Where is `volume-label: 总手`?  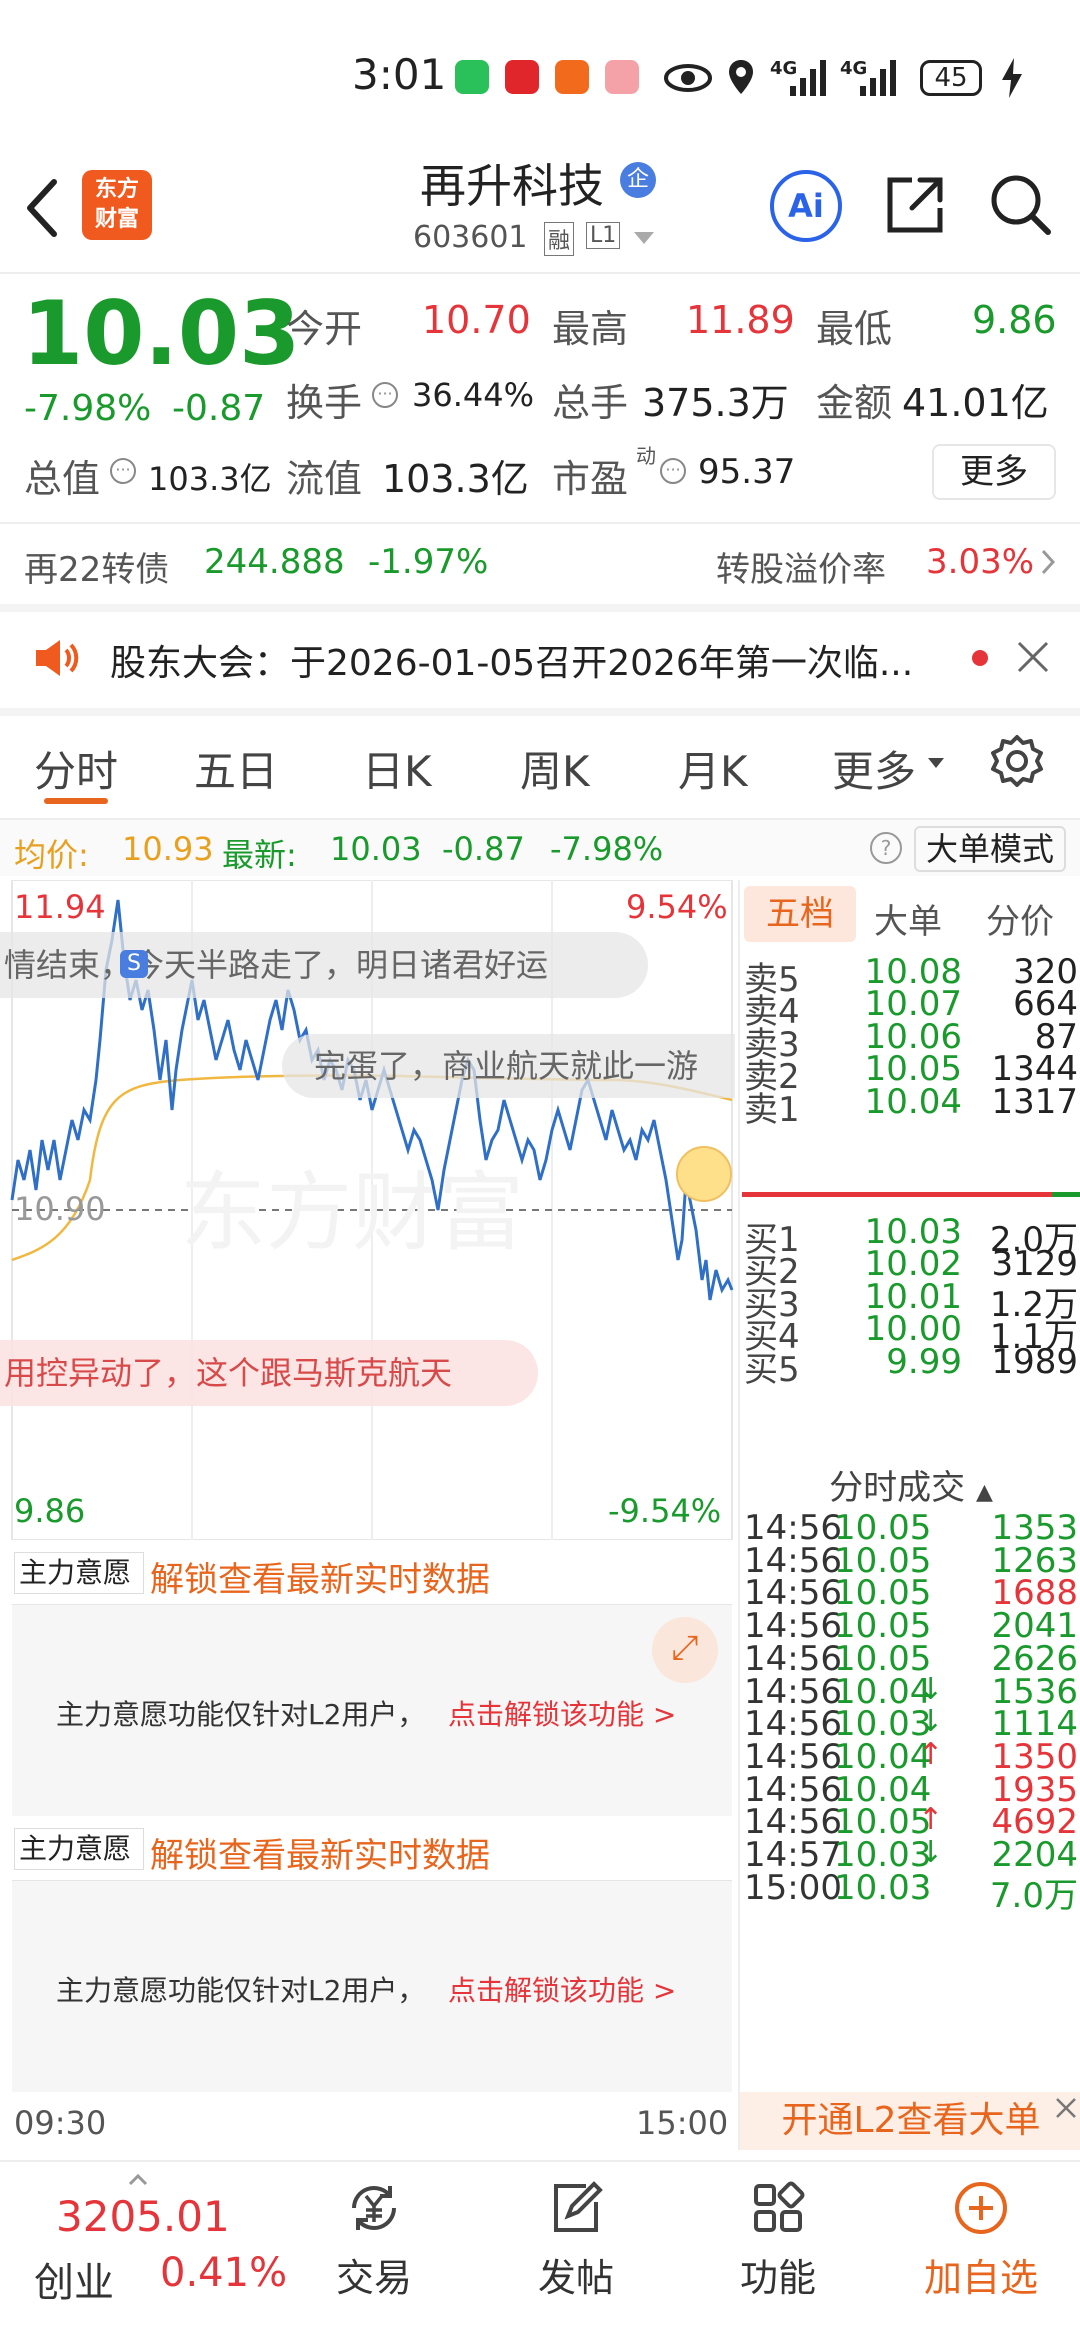
volume-label: 总手 is located at coordinates (590, 403).